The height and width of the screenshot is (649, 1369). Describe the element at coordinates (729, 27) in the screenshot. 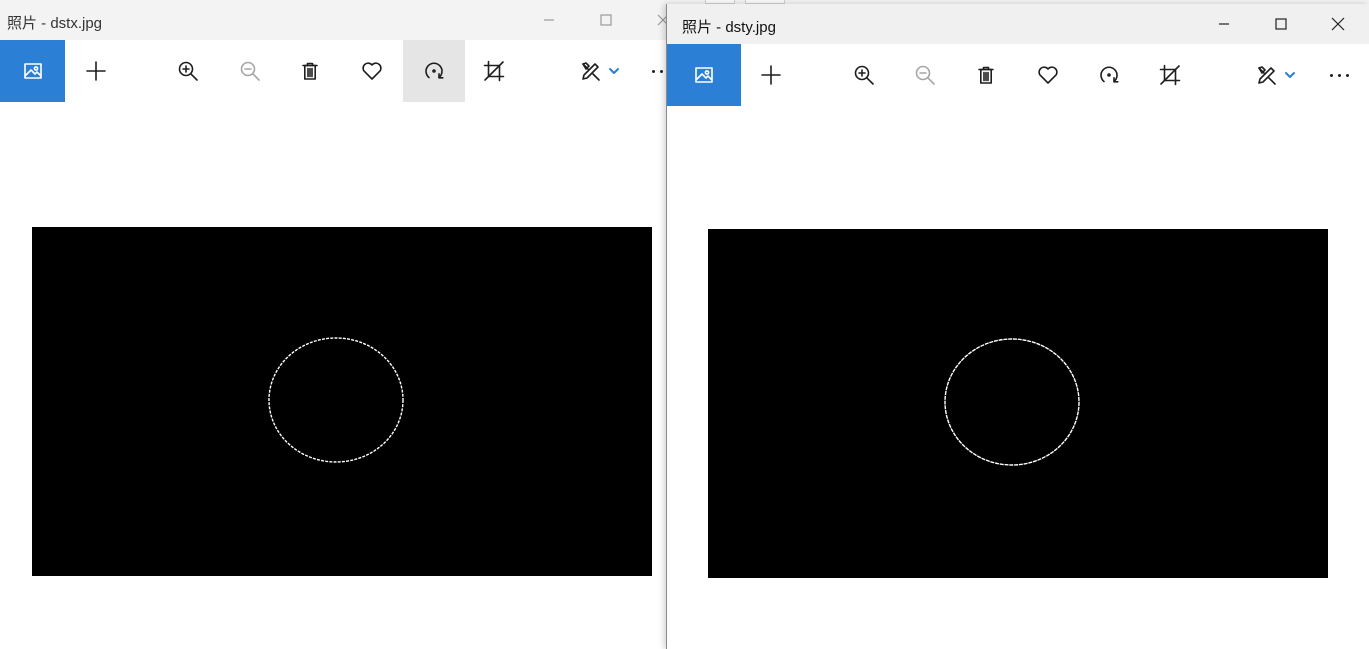

I see `window-title: 照片 - dsty.jpg` at that location.